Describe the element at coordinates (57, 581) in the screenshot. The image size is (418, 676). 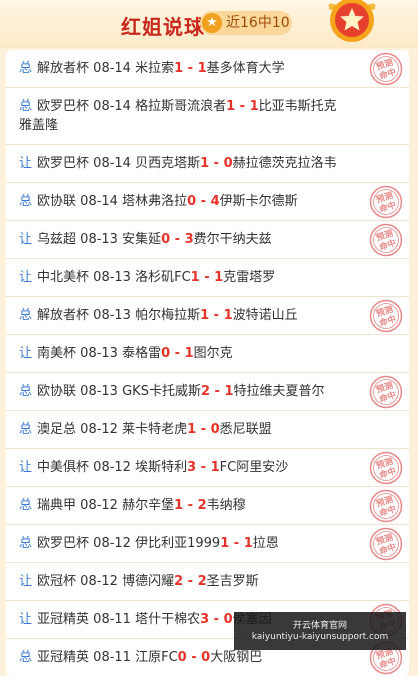
I see `league-name: 欧冠杯` at that location.